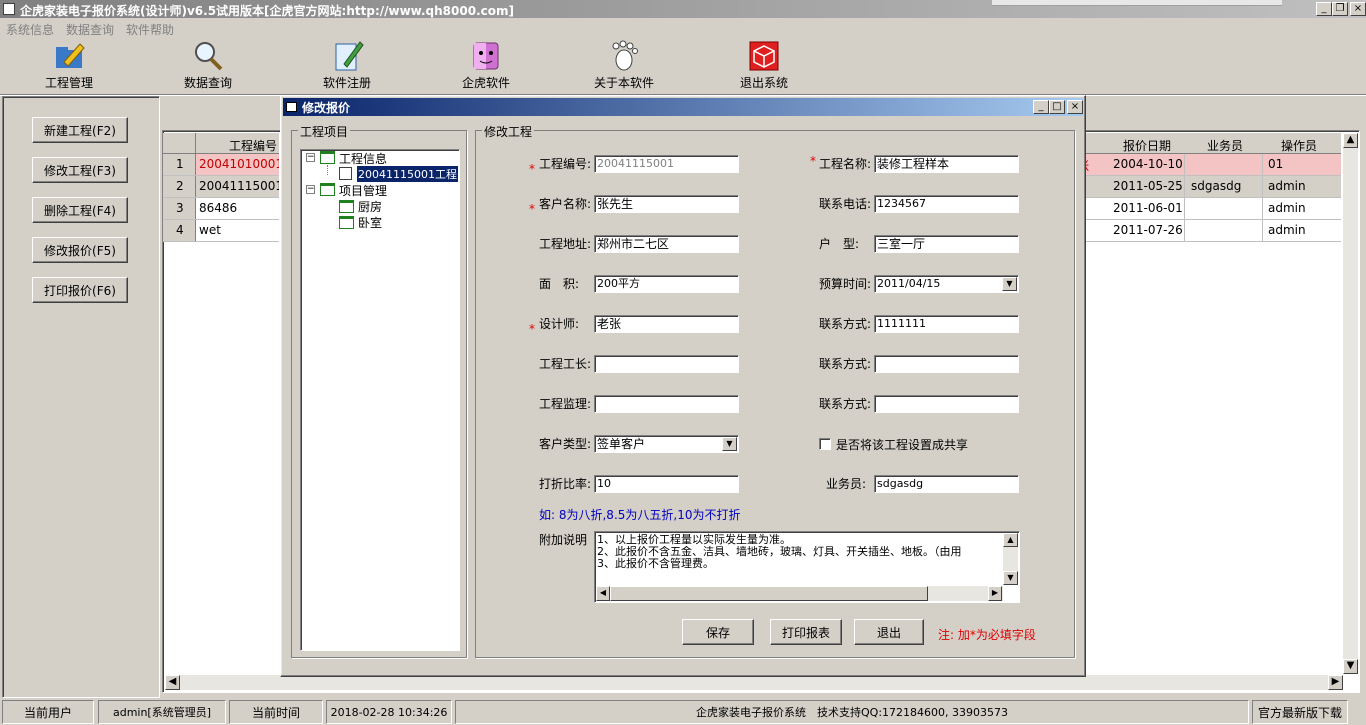 This screenshot has height=725, width=1366. I want to click on tree-group: 工程项目 − 工程信息 20041115001工程 − 项目管理 厨房 卧室, so click(379, 390).